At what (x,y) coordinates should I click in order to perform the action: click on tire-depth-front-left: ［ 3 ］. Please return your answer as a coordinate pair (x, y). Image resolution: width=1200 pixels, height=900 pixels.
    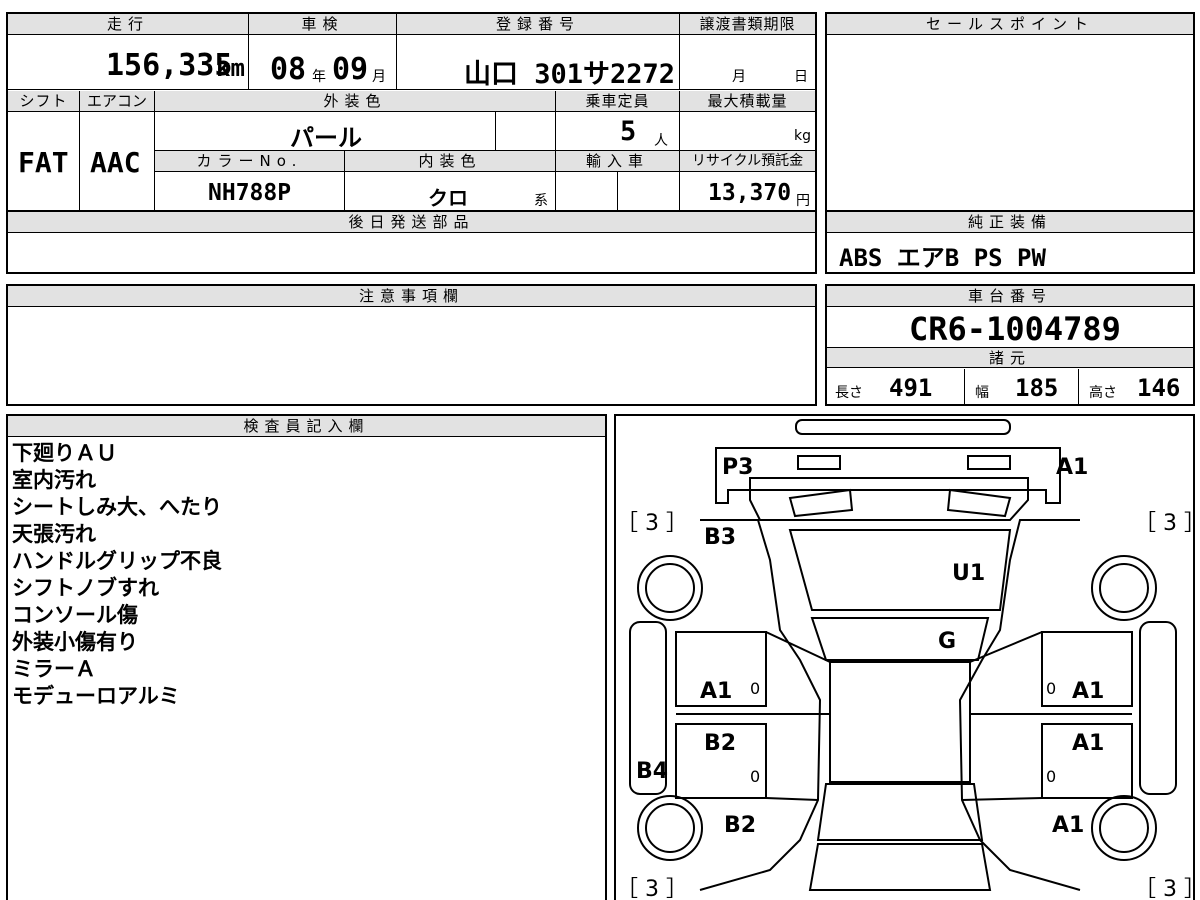
    Looking at the image, I should click on (652, 523).